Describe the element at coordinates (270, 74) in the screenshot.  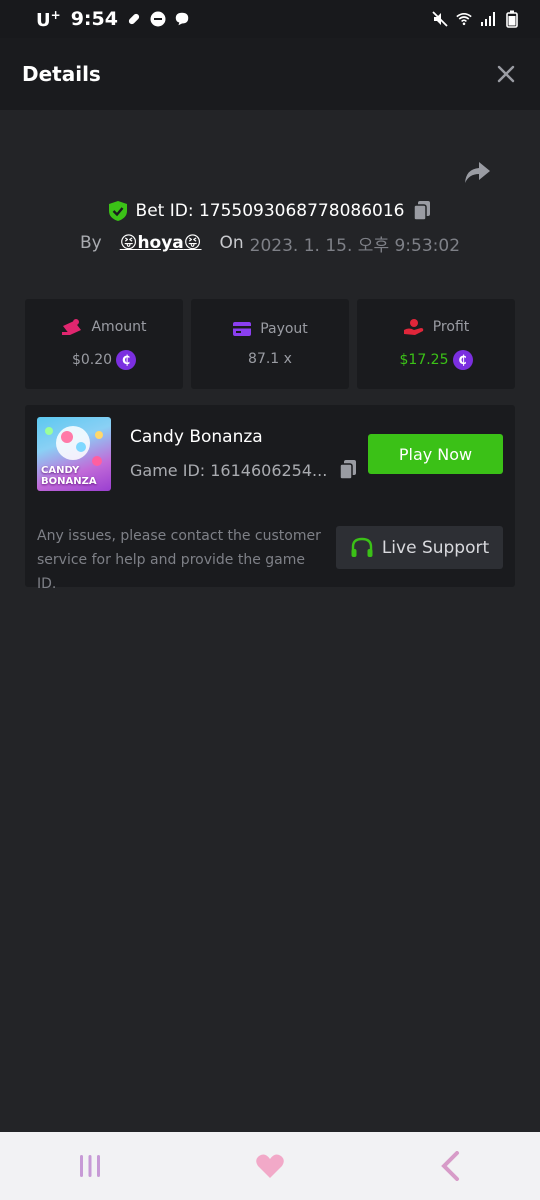
I see `details-header: Details` at that location.